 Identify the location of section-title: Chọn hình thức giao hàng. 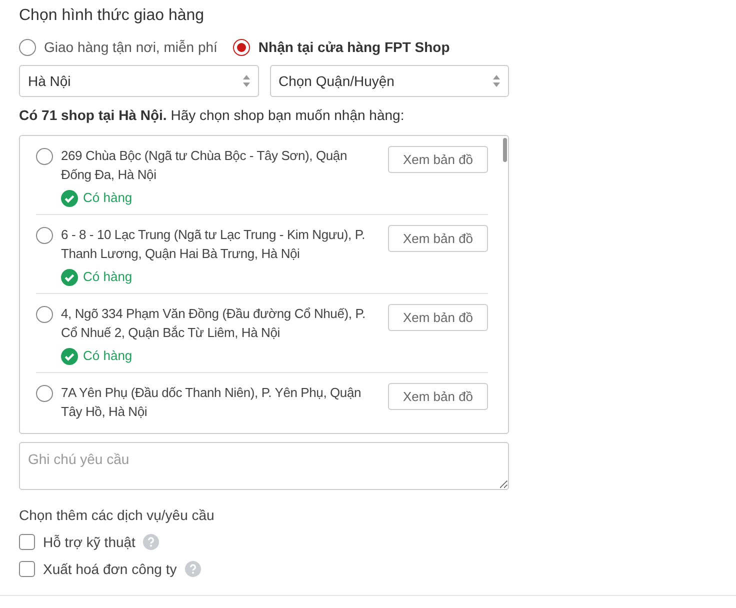
(112, 16).